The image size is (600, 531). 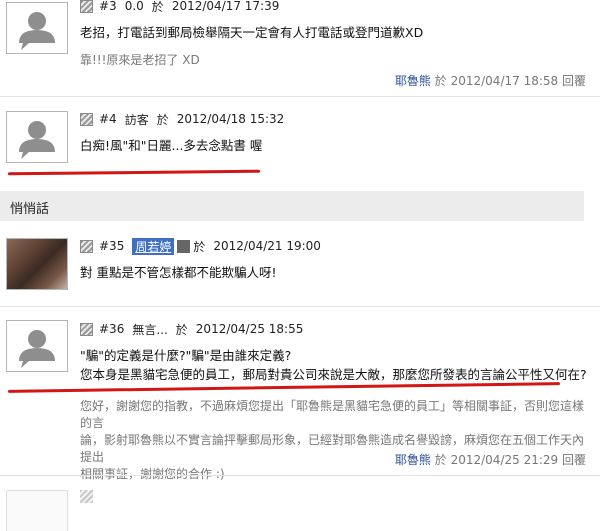 I want to click on reply-meta: 耶魯熊 於 2012/04/25 21:29 回覆, so click(x=490, y=459).